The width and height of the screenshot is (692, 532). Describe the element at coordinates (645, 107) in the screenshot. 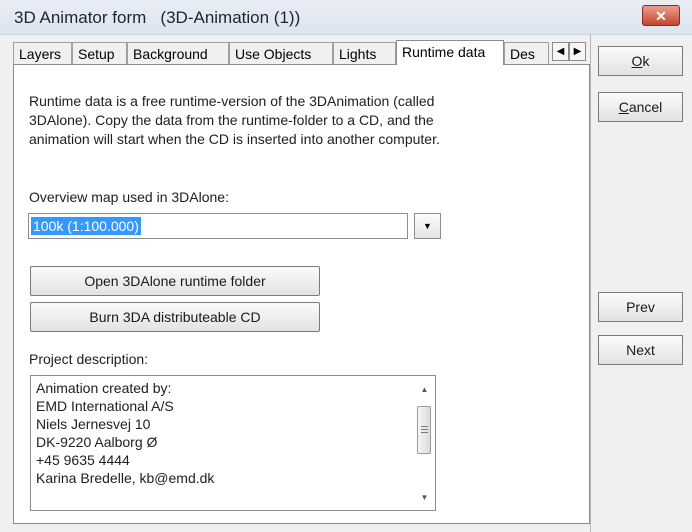

I see `cancel-label-rest: ancel` at that location.